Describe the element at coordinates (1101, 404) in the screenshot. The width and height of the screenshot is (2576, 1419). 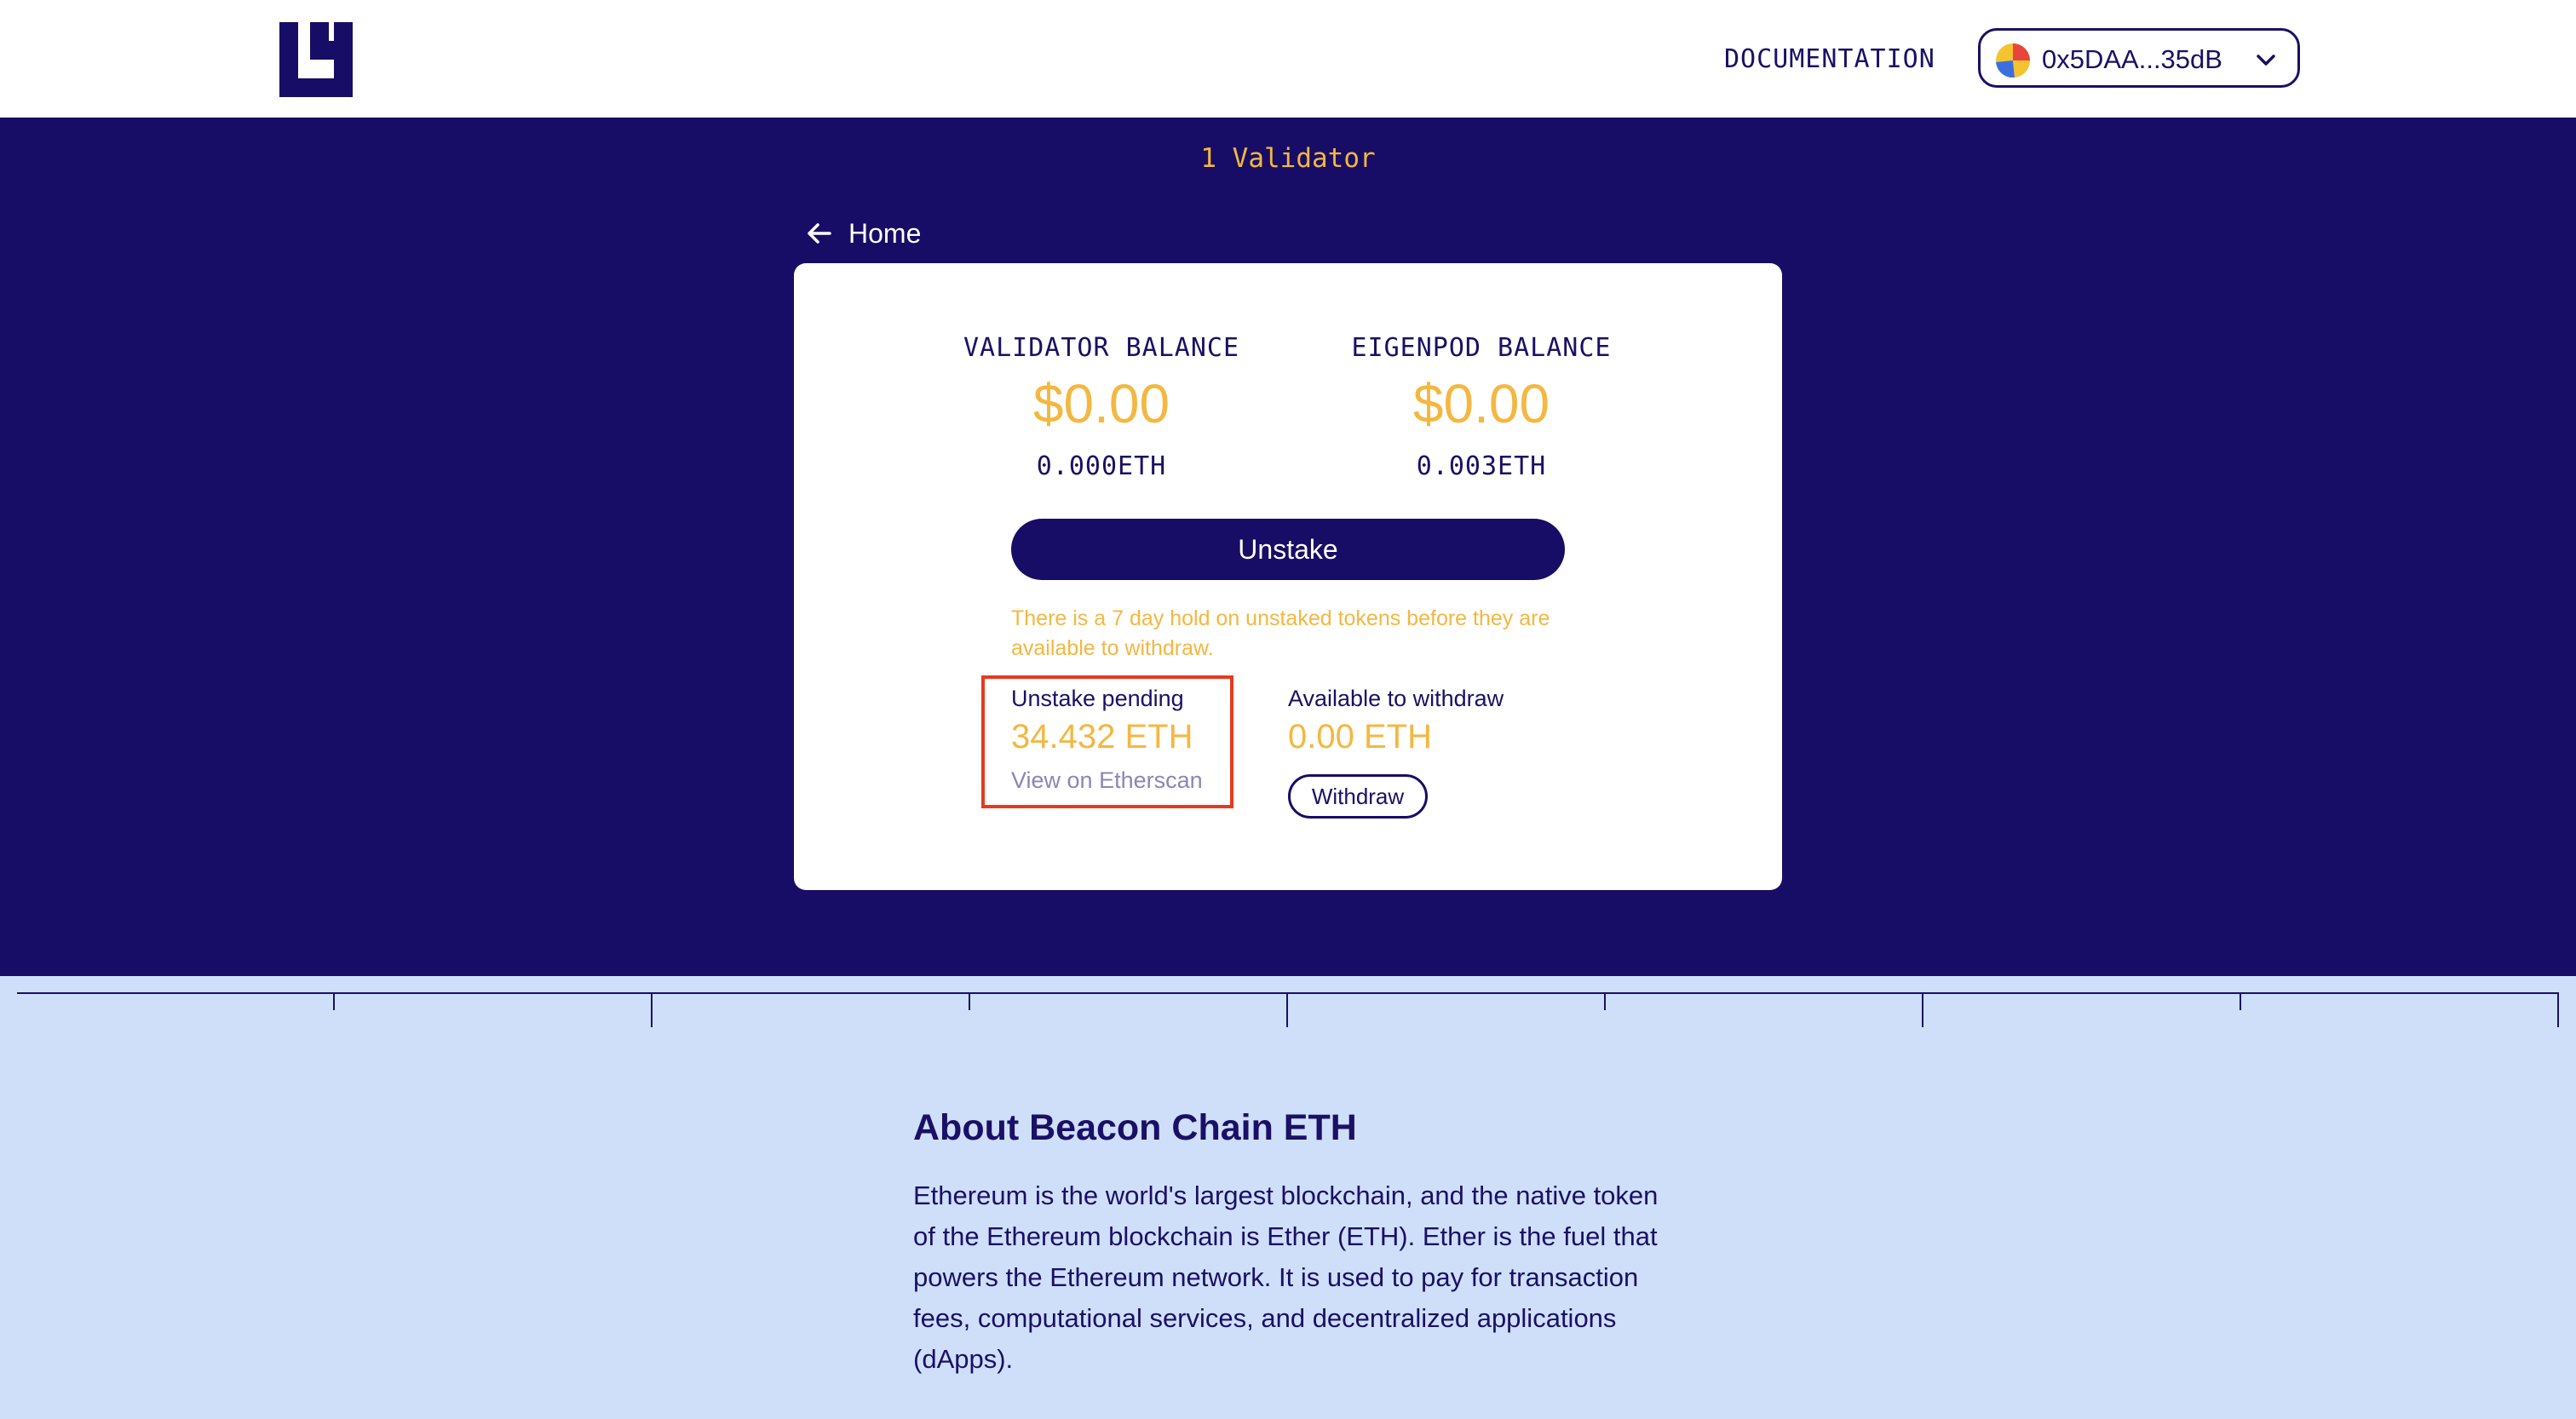
I see `validator-balance-usd: $0.00` at that location.